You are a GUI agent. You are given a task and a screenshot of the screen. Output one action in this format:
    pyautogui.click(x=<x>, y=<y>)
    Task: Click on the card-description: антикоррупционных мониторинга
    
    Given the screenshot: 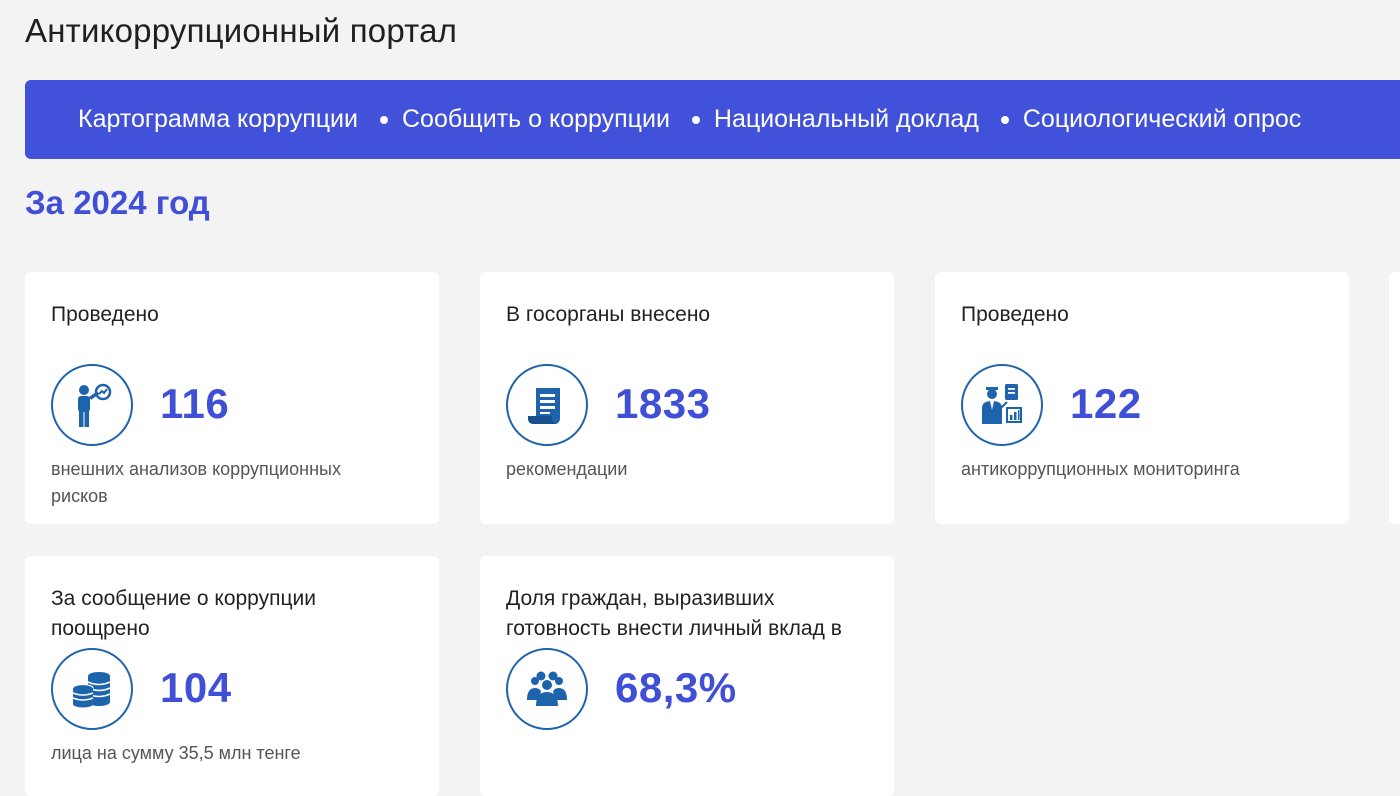 What is the action you would take?
    pyautogui.click(x=1100, y=469)
    